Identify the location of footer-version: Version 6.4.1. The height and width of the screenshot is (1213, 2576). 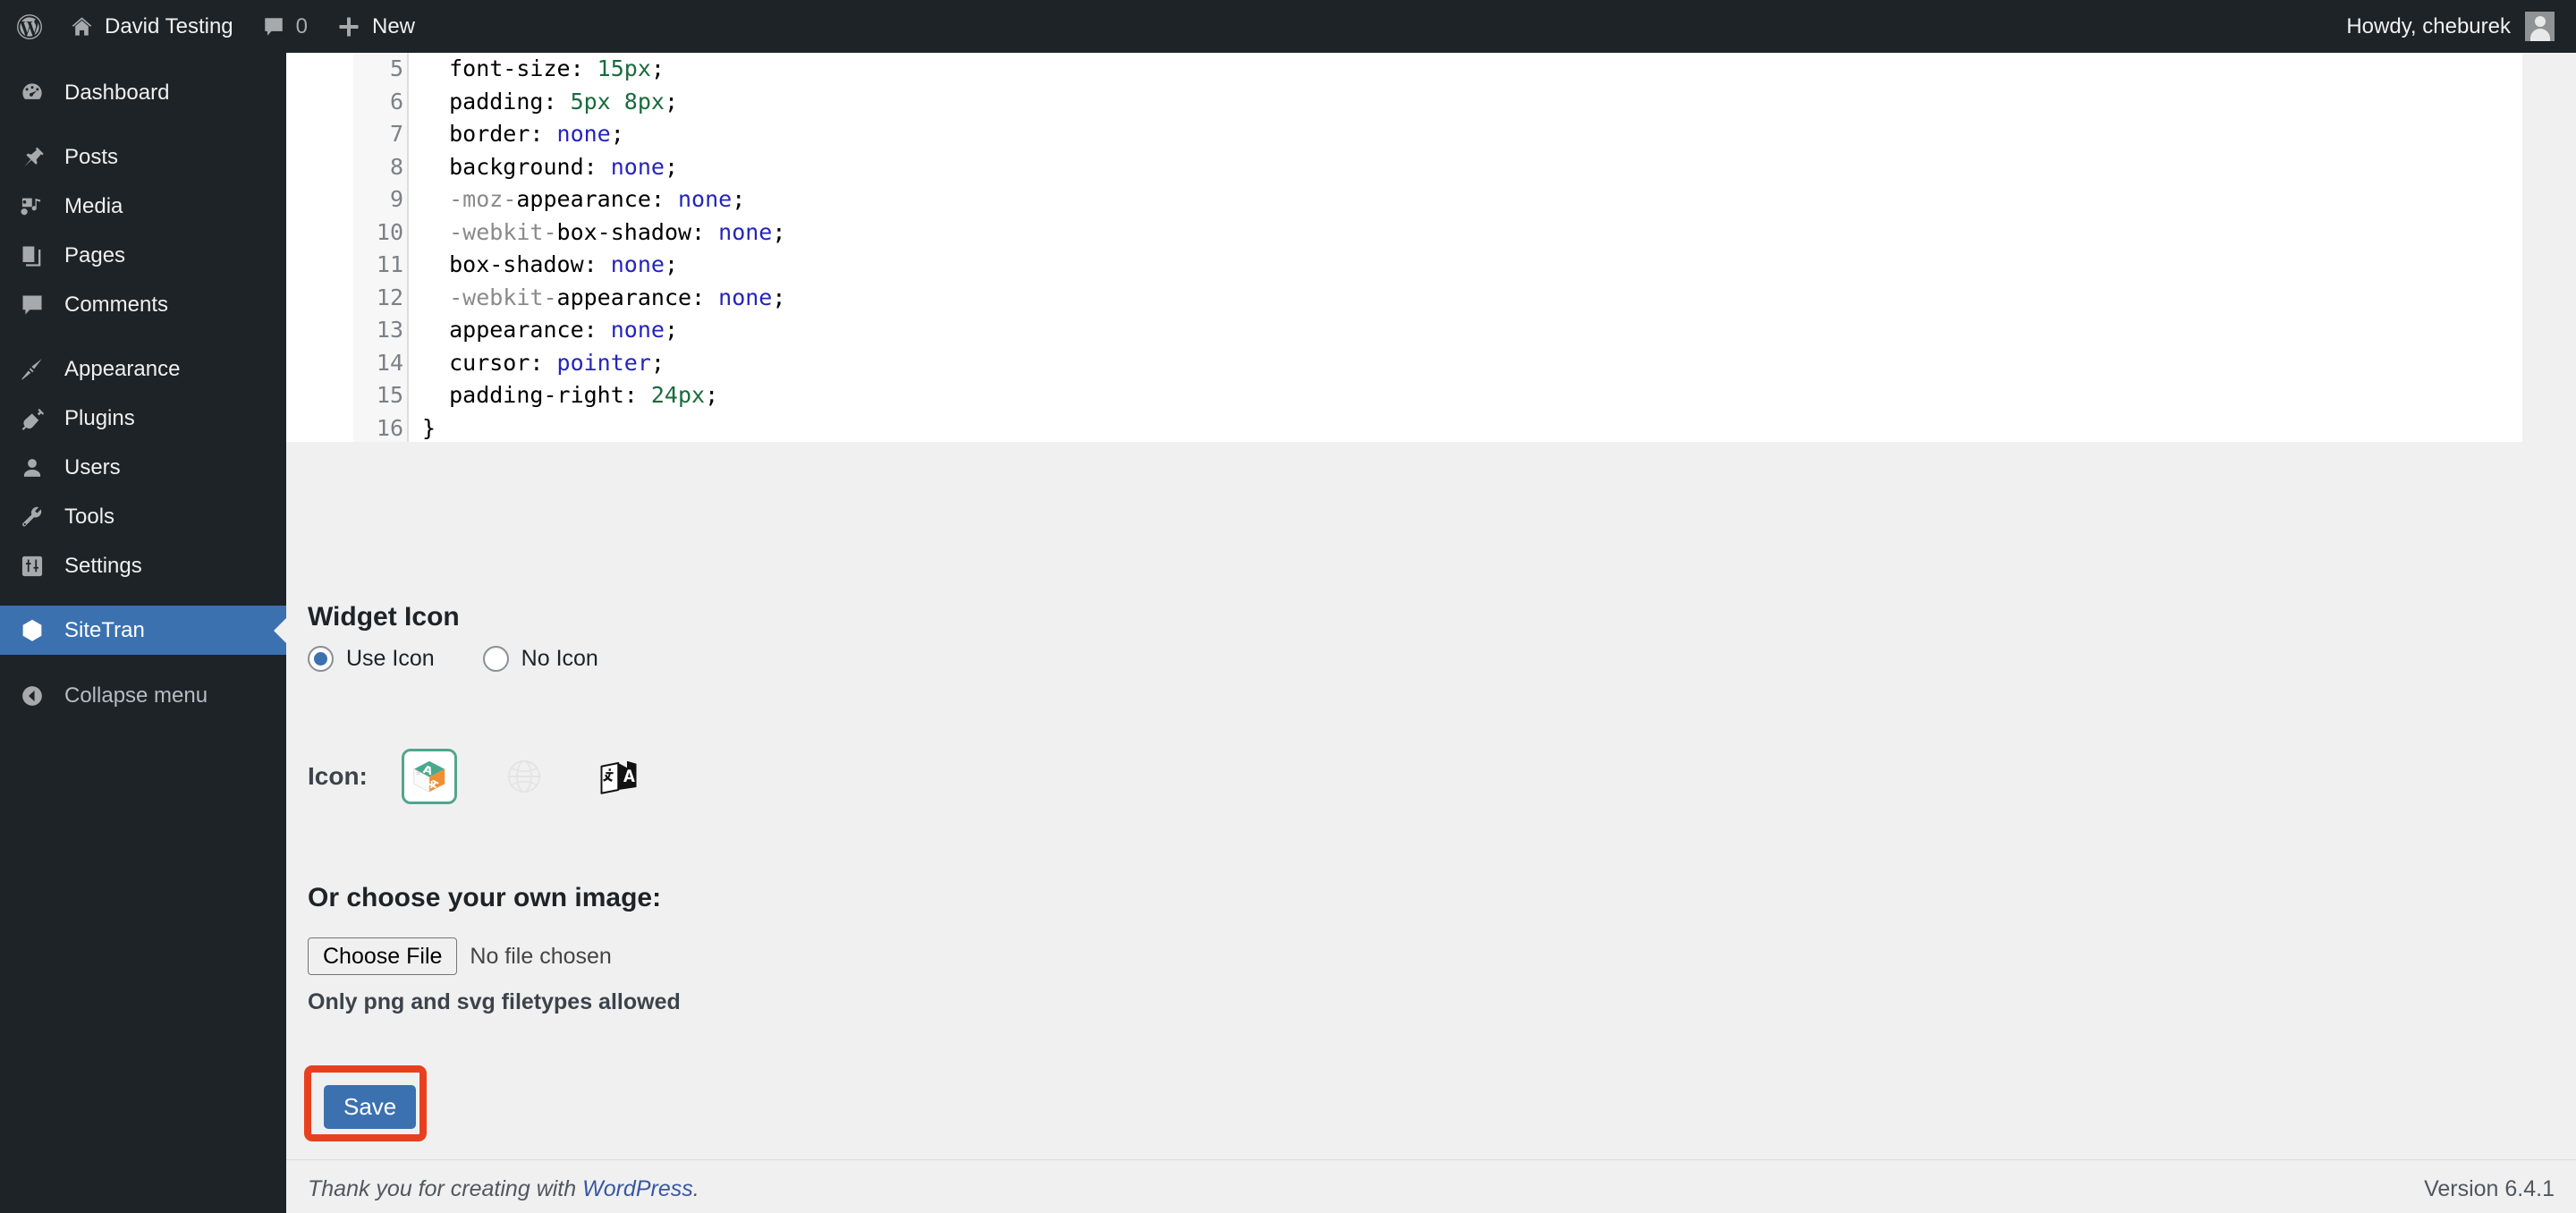
(2489, 1188).